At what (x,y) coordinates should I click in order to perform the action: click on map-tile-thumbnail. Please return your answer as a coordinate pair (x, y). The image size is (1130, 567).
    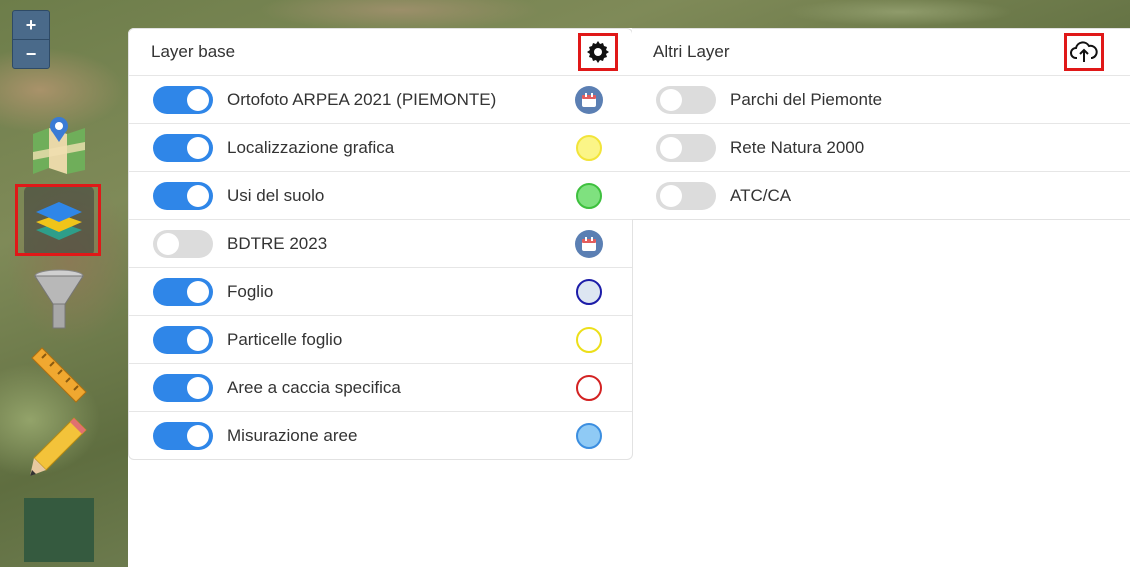
    Looking at the image, I should click on (59, 530).